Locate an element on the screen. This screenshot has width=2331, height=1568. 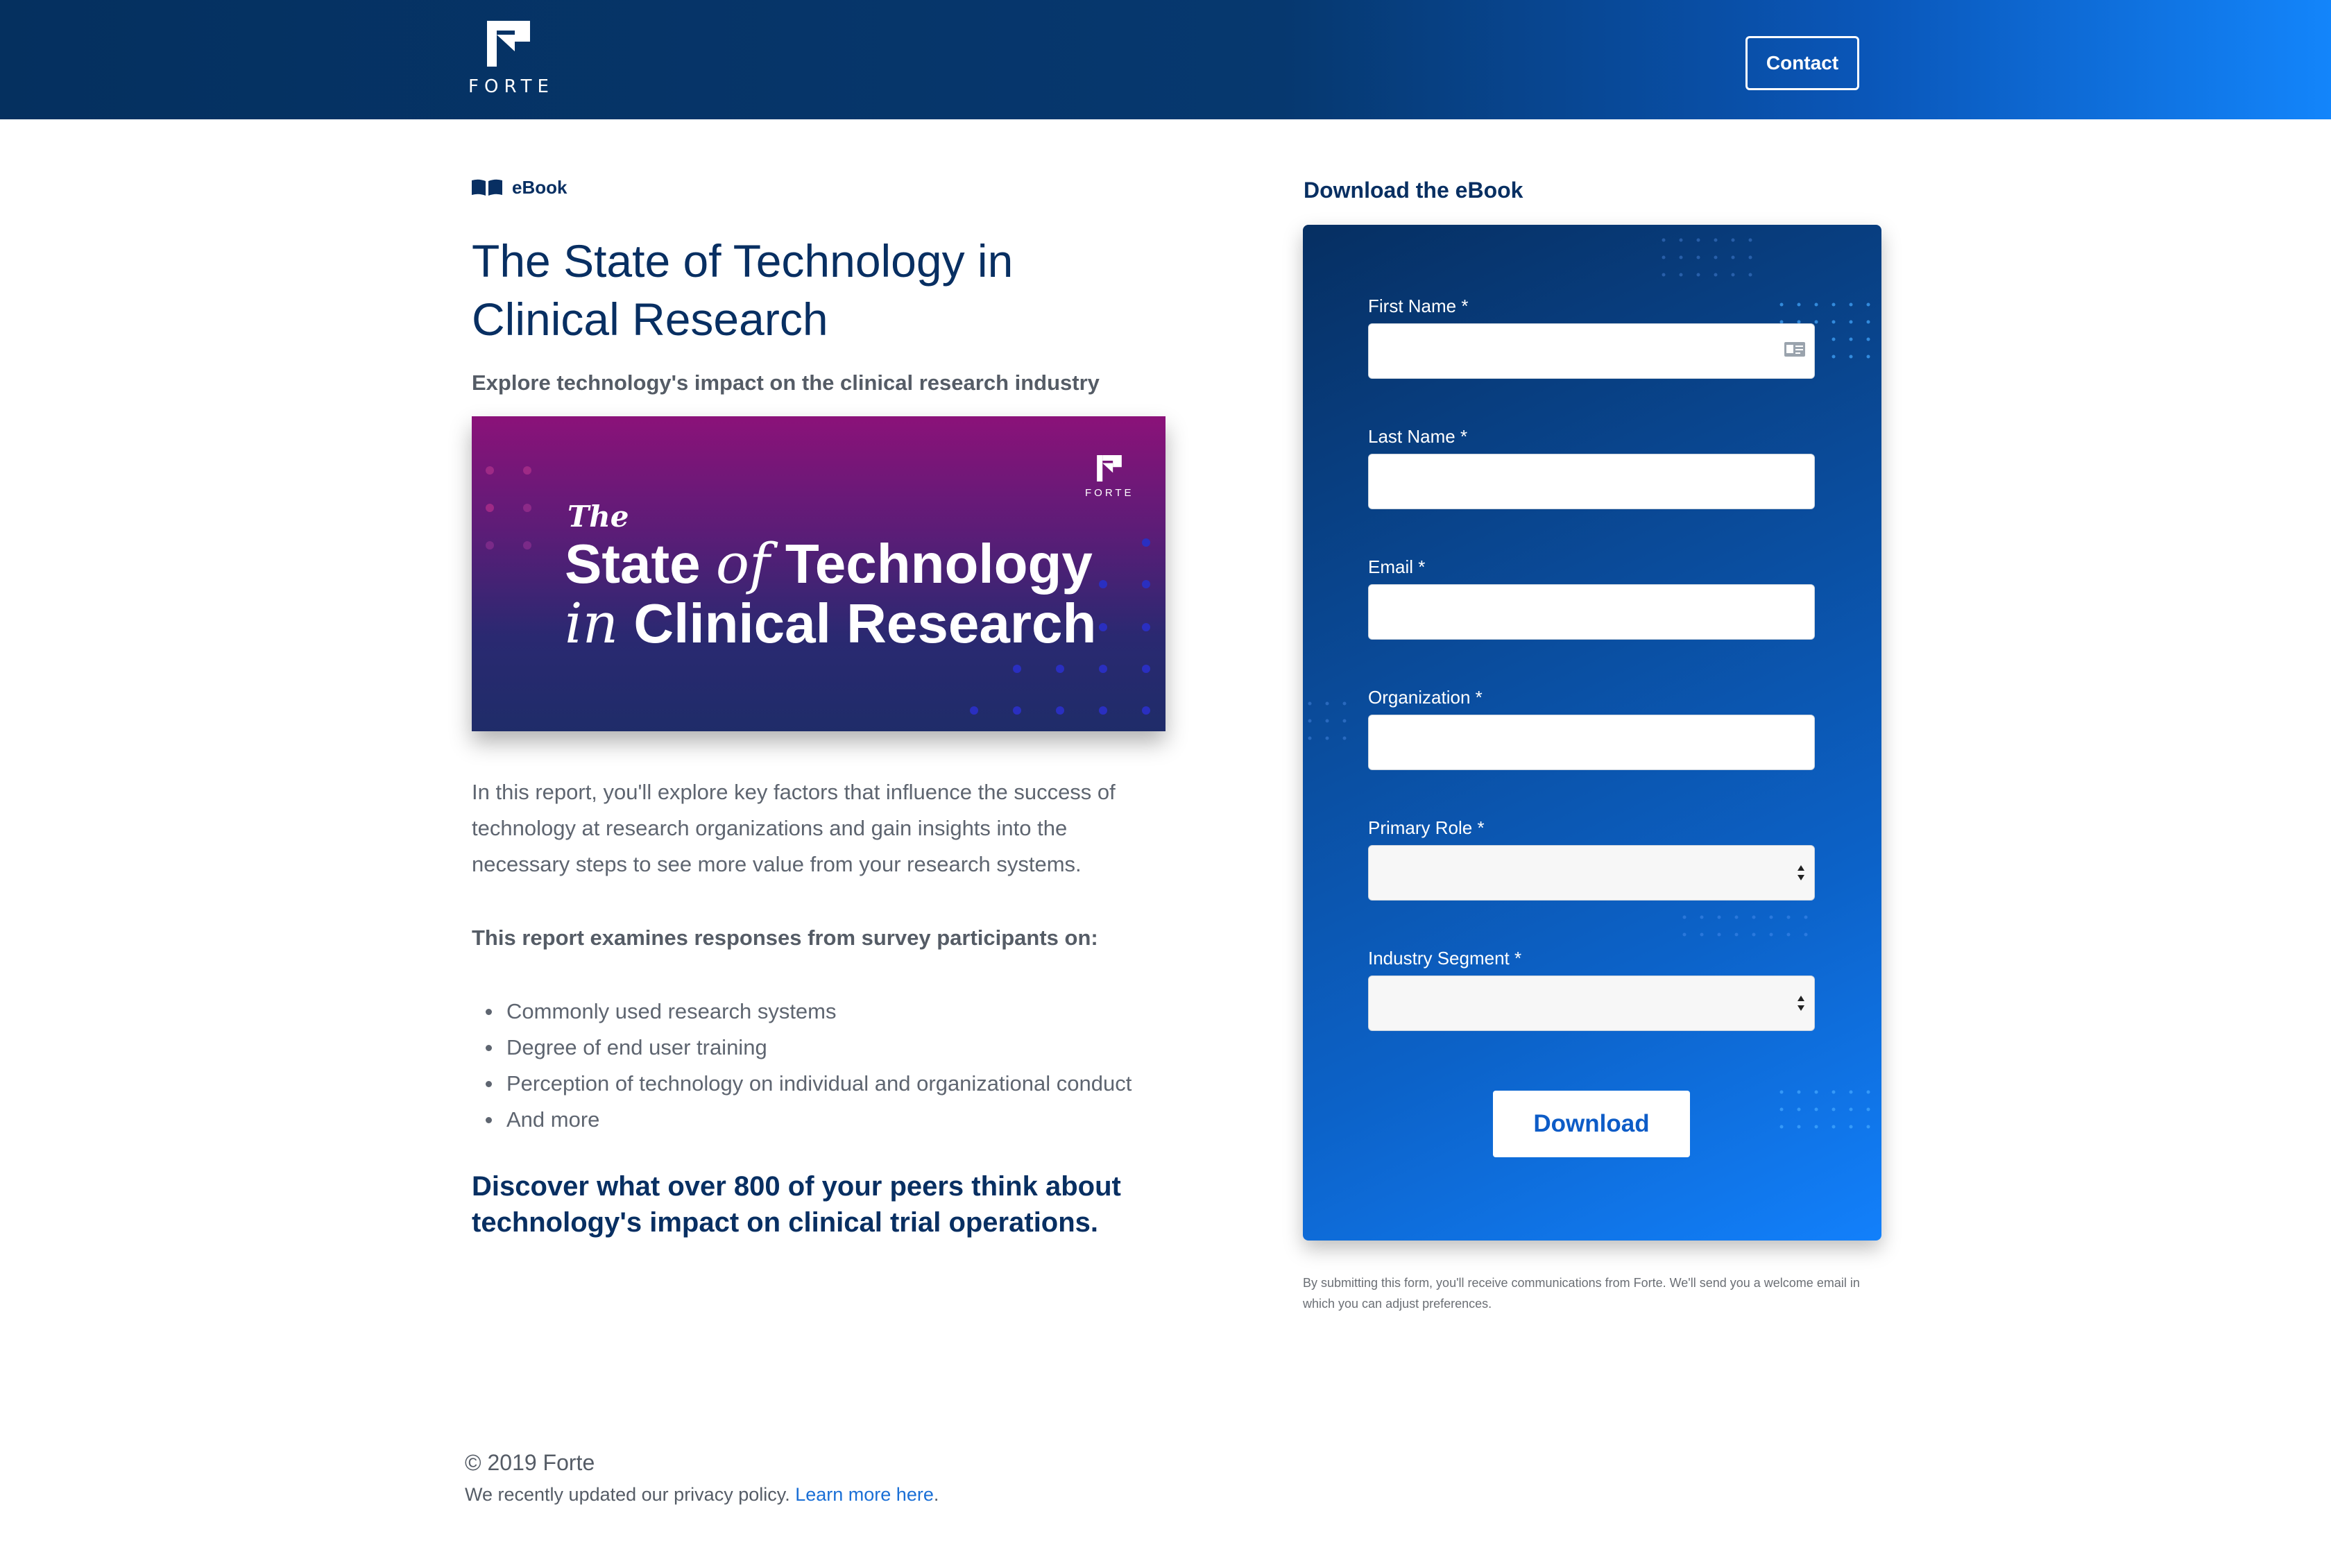
organization-label: Organization * is located at coordinates (1425, 697).